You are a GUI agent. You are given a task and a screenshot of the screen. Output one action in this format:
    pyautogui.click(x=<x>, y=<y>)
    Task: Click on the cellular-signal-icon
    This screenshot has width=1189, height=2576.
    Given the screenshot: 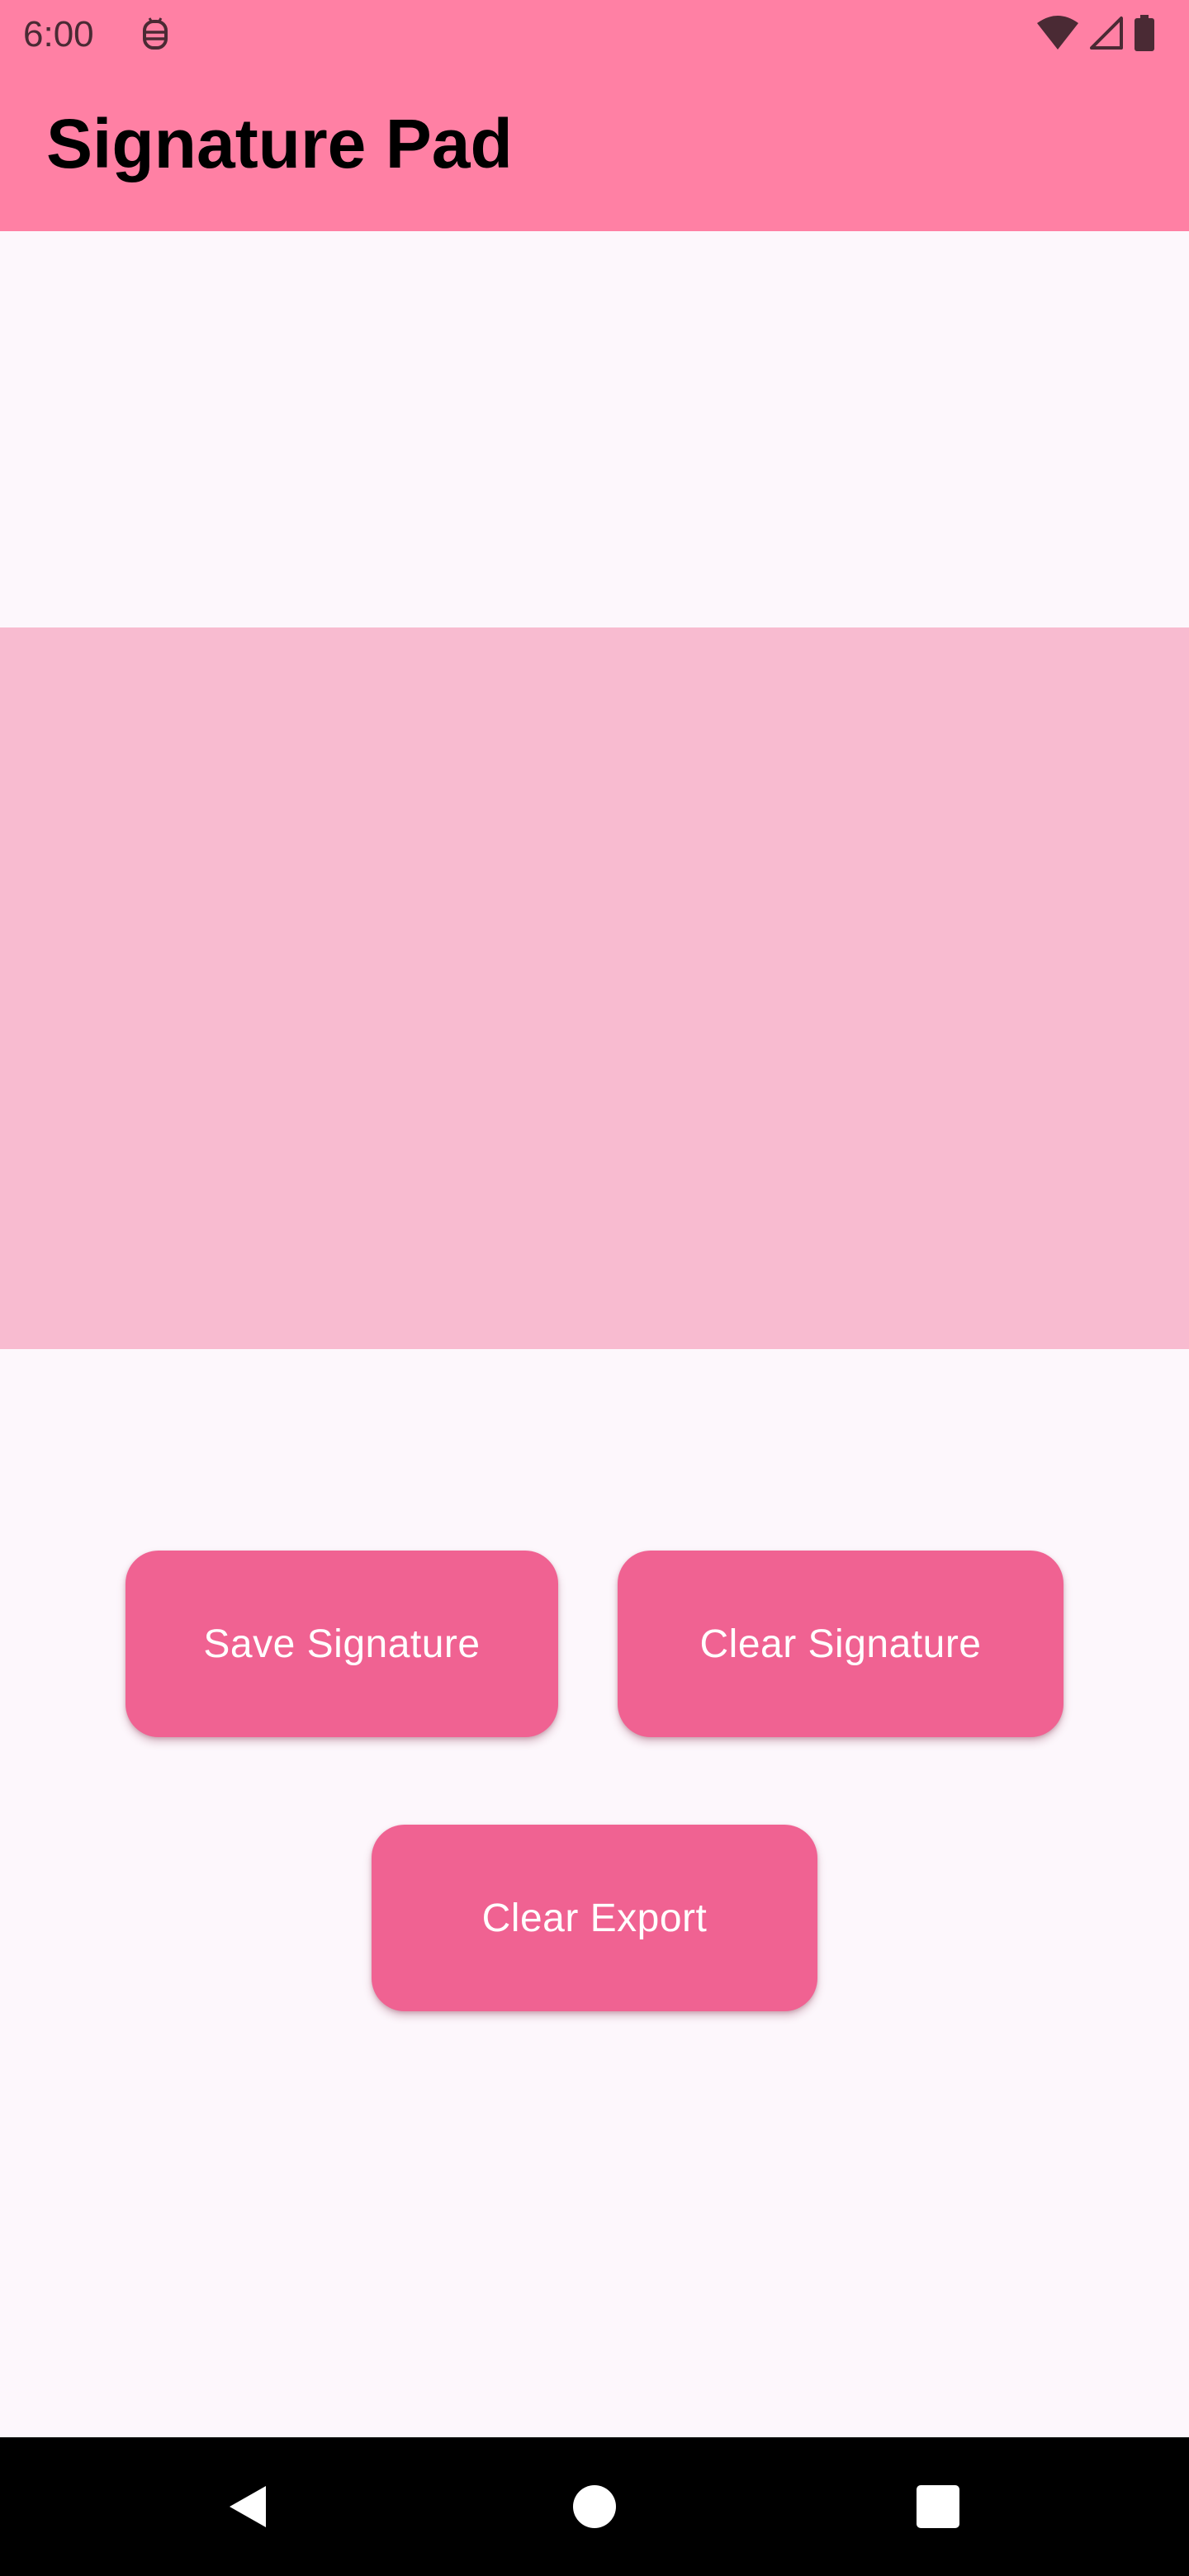 What is the action you would take?
    pyautogui.click(x=1106, y=35)
    